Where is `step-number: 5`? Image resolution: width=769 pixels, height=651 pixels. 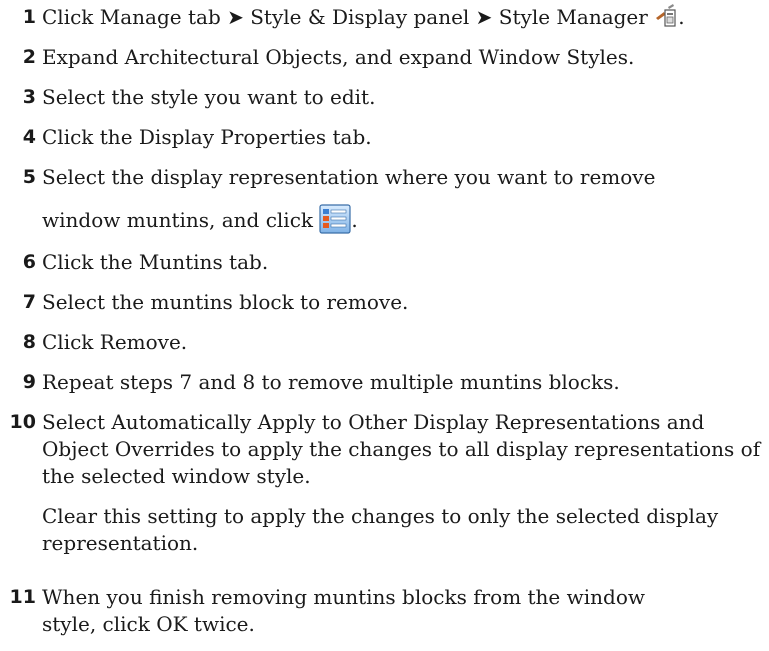 step-number: 5 is located at coordinates (29, 177).